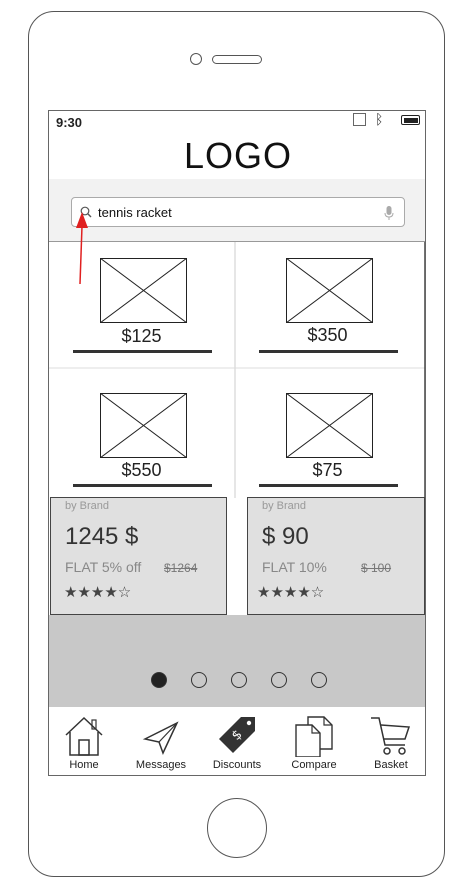  Describe the element at coordinates (294, 567) in the screenshot. I see `deal-discount: FLAT 10%` at that location.